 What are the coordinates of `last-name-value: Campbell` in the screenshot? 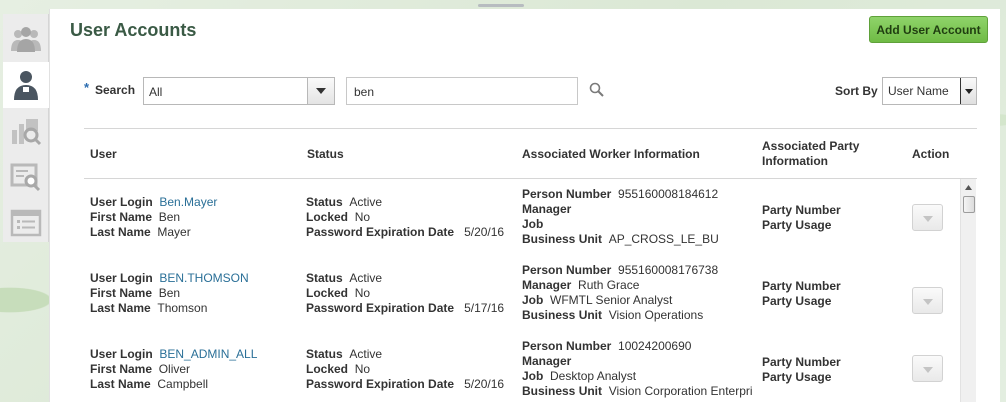 It's located at (183, 384).